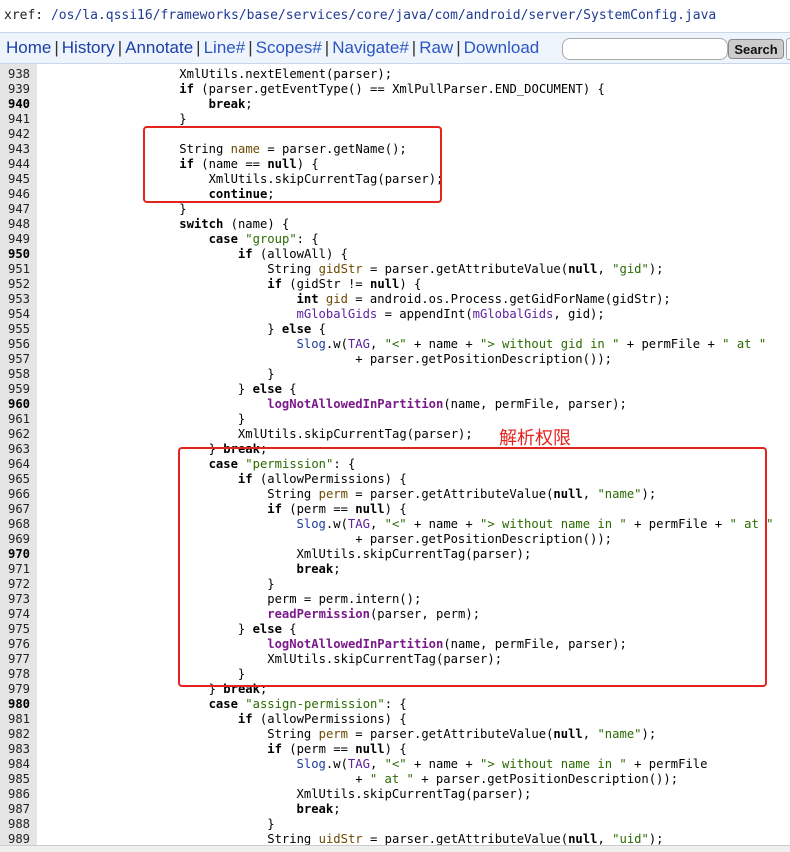  Describe the element at coordinates (21, 629) in the screenshot. I see `line-number-link: 975` at that location.